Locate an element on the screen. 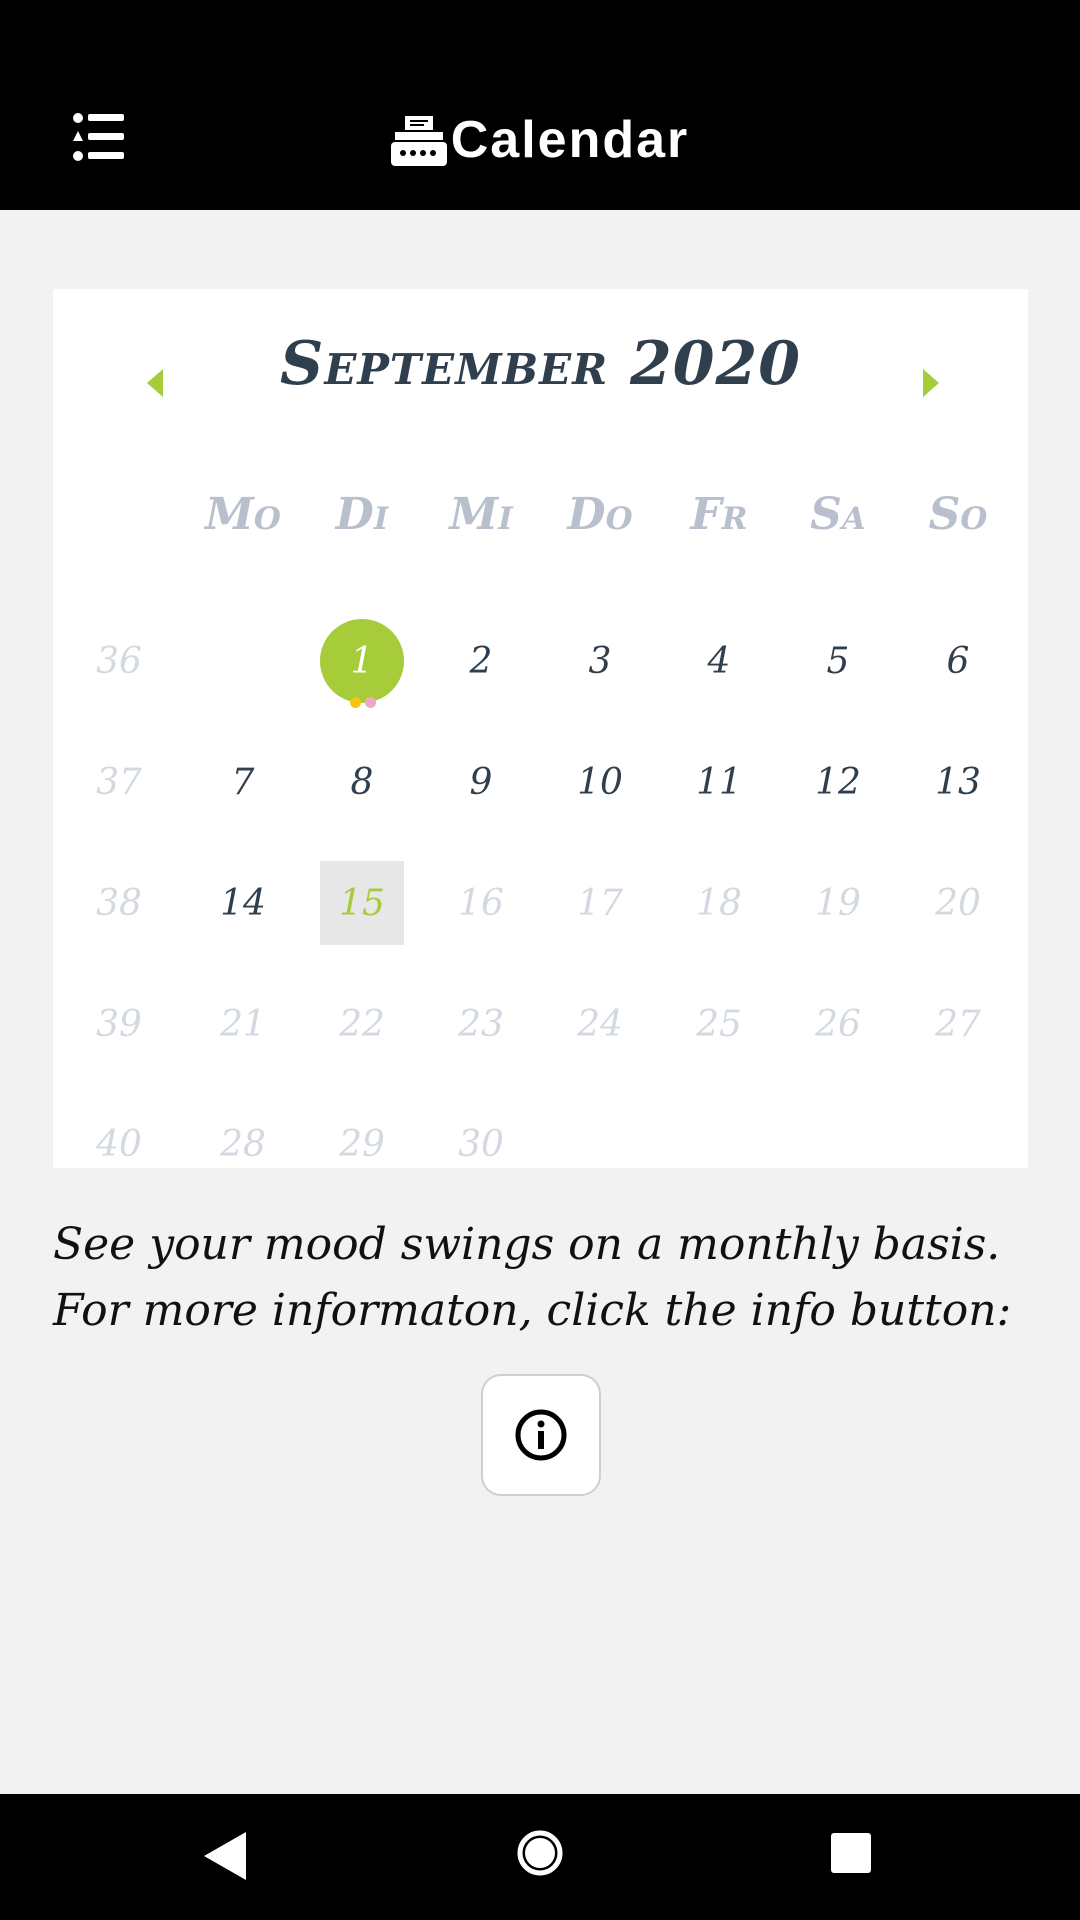 This screenshot has height=1920, width=1080. day-cell: 14 is located at coordinates (243, 903).